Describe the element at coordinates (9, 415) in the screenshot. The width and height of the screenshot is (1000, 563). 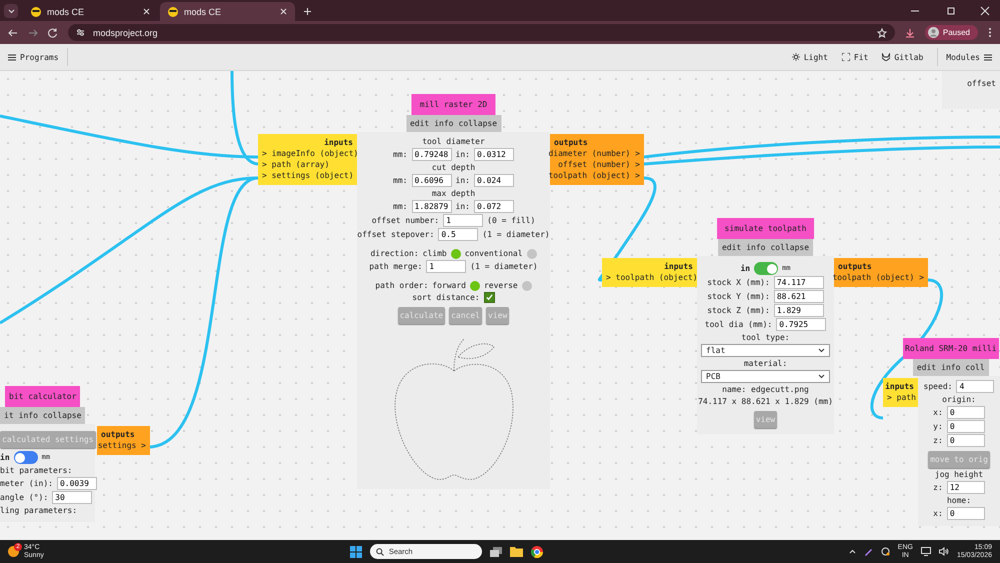
I see `menu-link: it` at that location.